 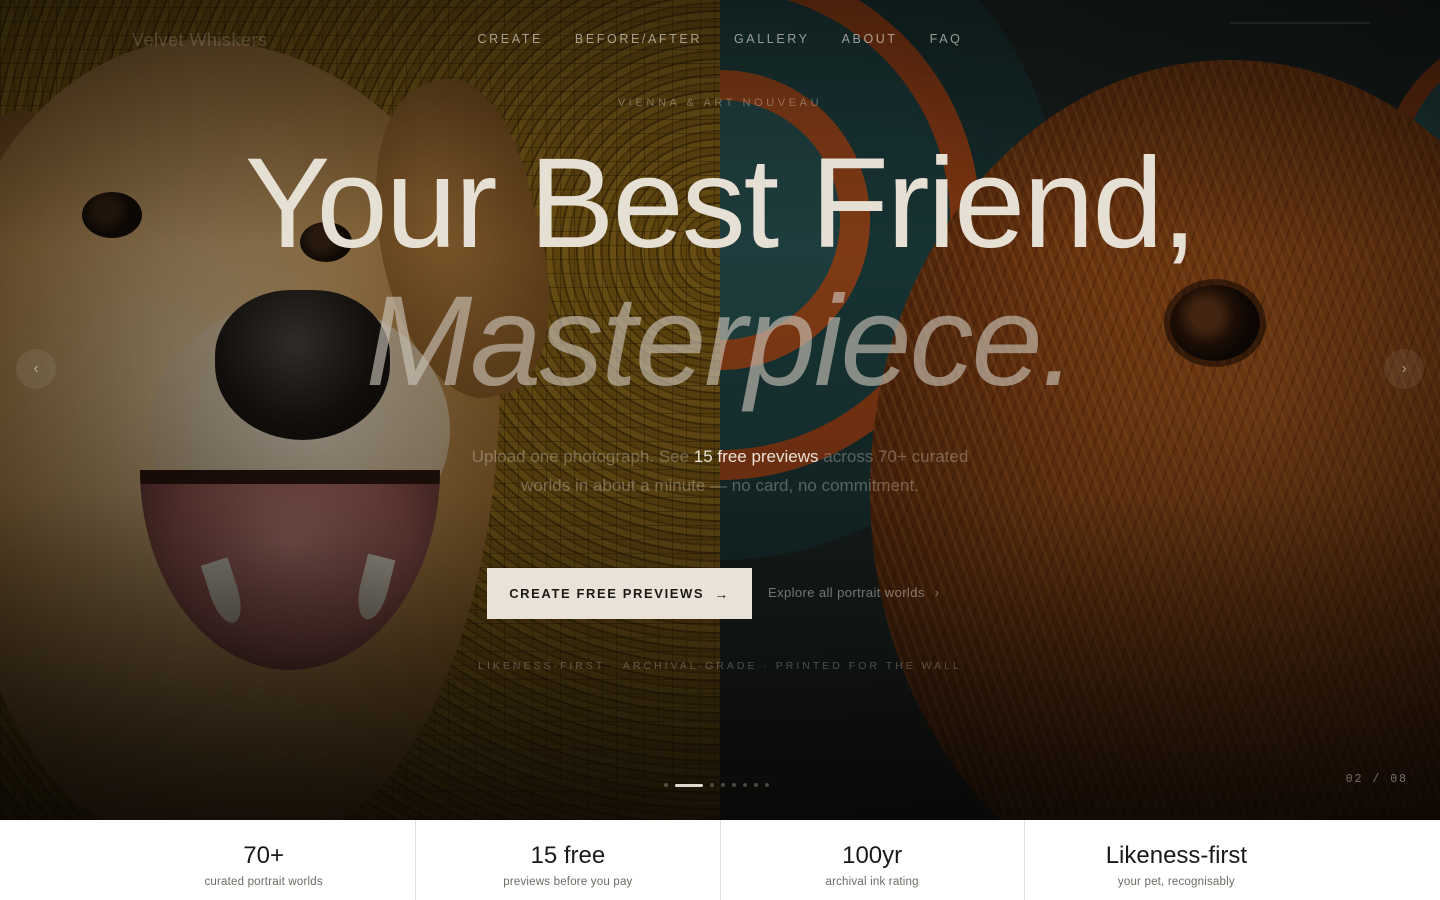 I want to click on slide-next-button: ›, so click(x=1404, y=369).